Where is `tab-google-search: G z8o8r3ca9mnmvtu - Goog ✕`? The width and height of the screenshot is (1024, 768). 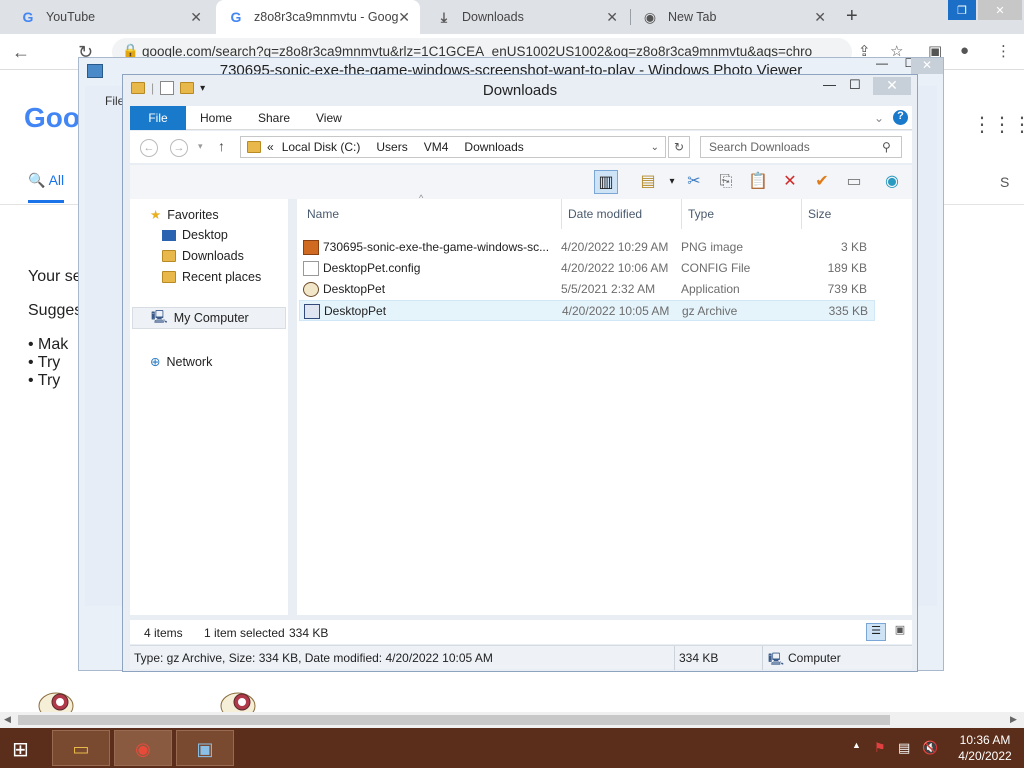 tab-google-search: G z8o8r3ca9mnmvtu - Goog ✕ is located at coordinates (318, 17).